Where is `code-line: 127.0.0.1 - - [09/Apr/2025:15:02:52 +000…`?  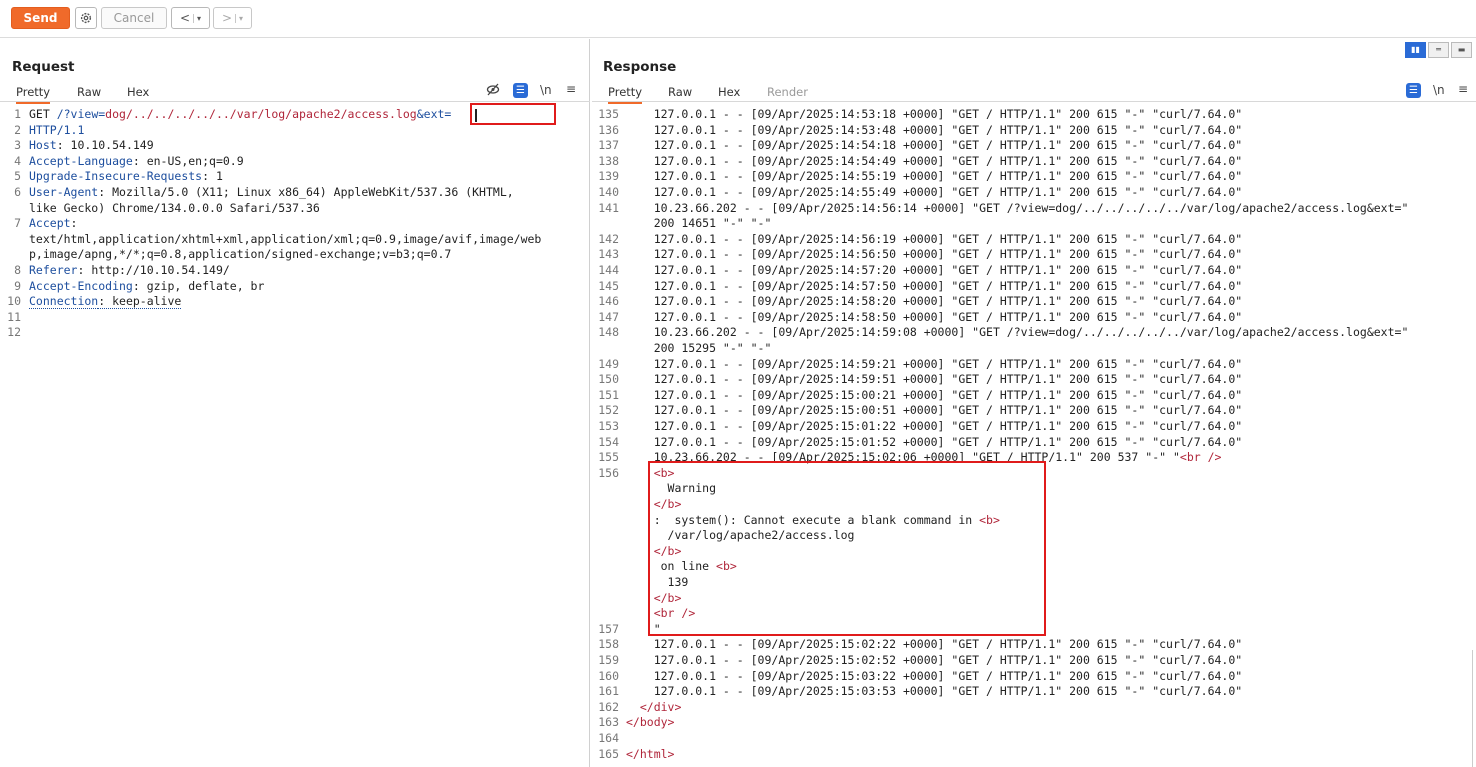 code-line: 127.0.0.1 - - [09/Apr/2025:15:02:52 +000… is located at coordinates (934, 661).